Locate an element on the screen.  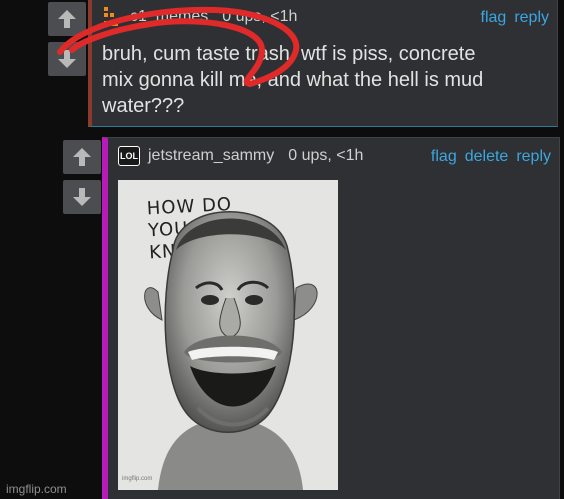
comment-actions: flag delete reply is located at coordinates (491, 157).